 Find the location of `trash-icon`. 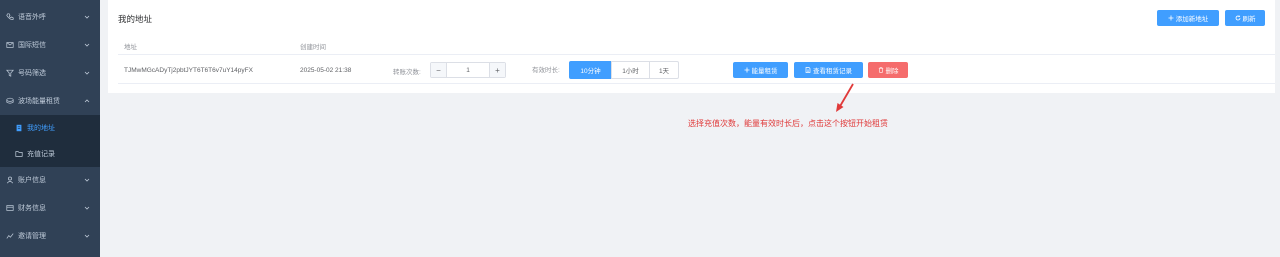

trash-icon is located at coordinates (880, 70).